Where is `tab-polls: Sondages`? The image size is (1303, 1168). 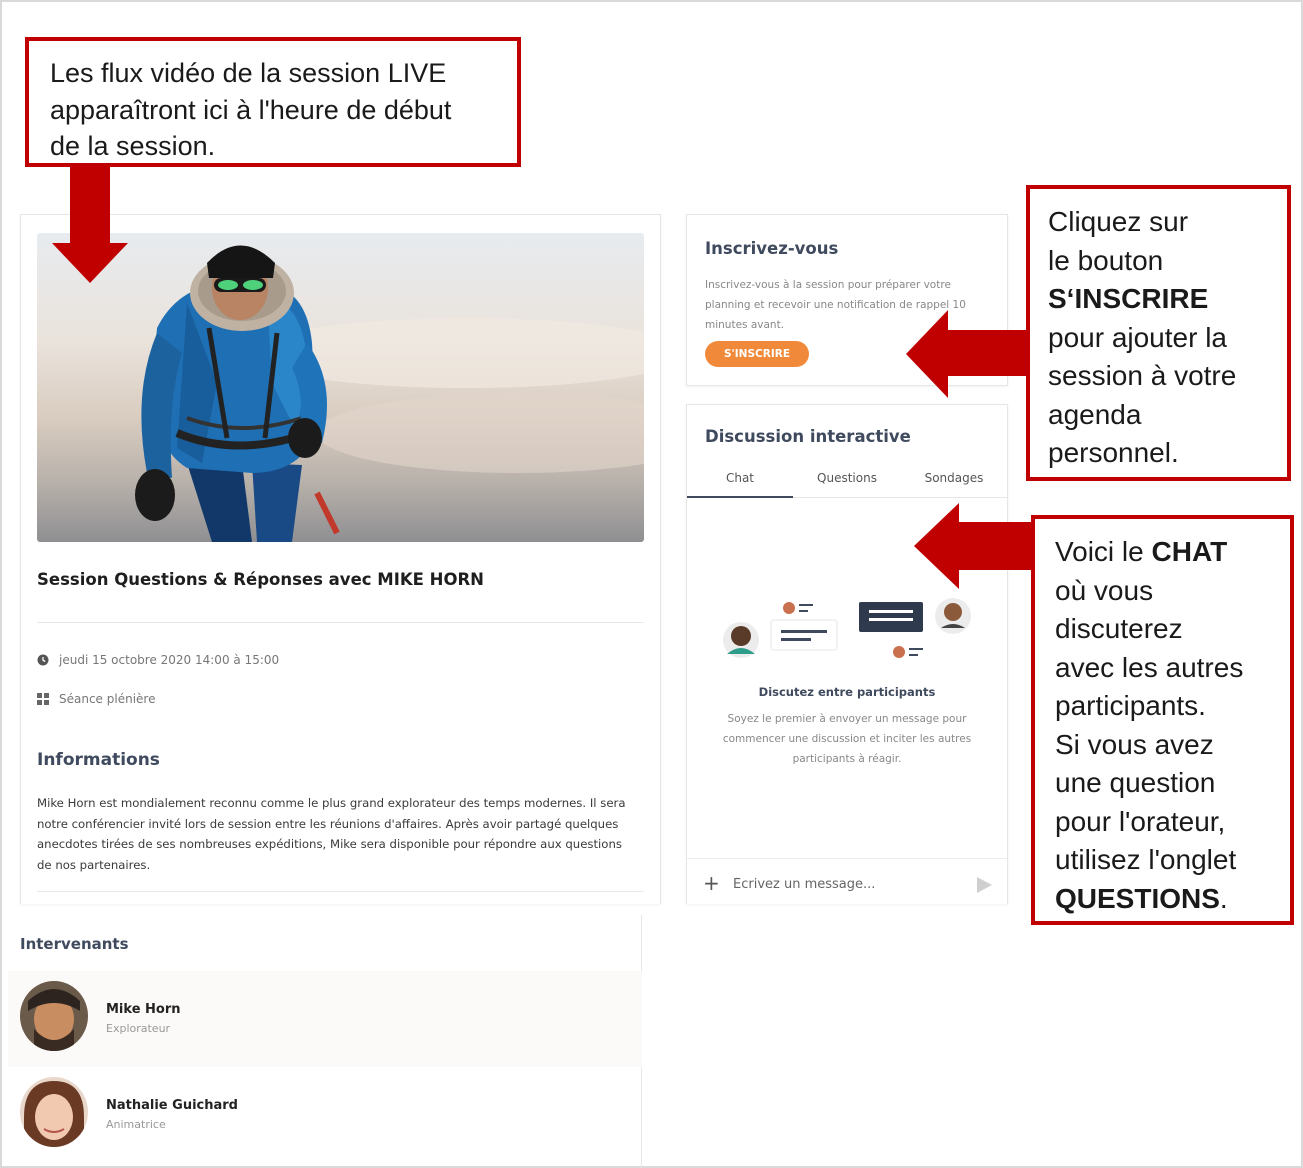
tab-polls: Sondages is located at coordinates (954, 478).